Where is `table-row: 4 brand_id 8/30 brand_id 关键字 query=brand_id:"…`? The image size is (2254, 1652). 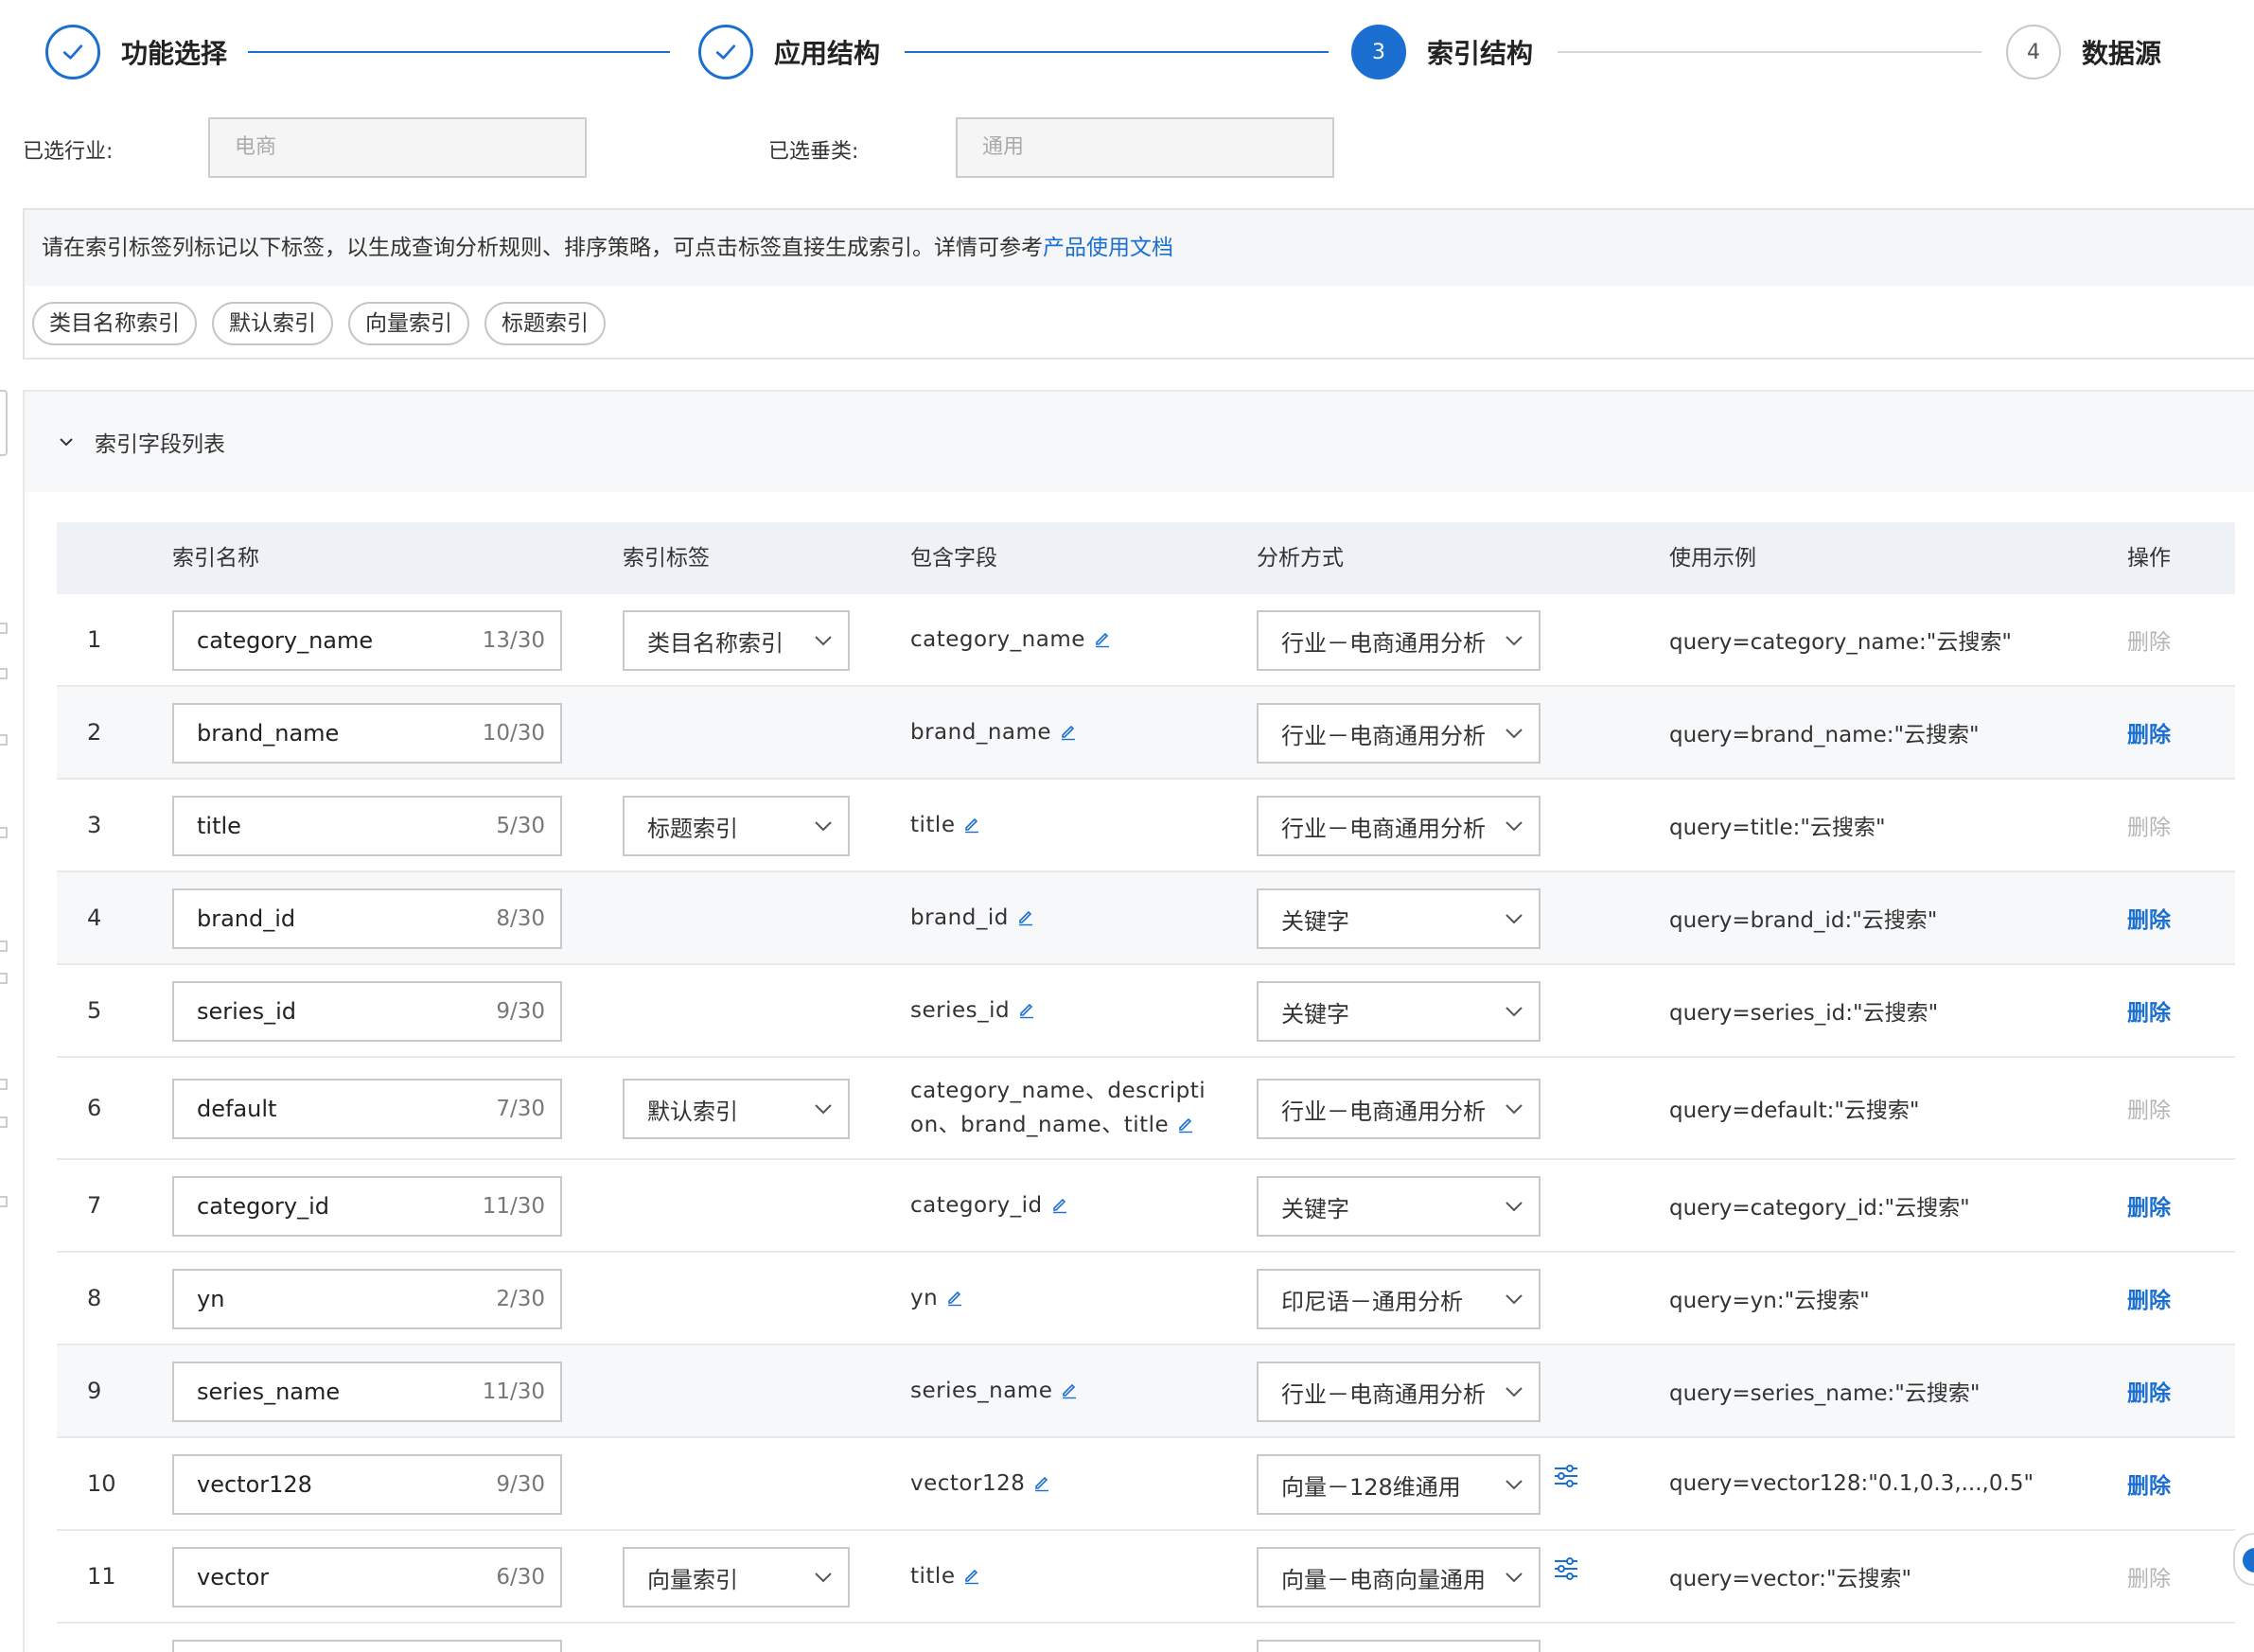 table-row: 4 brand_id 8/30 brand_id 关键字 query=brand_id:"… is located at coordinates (1146, 918).